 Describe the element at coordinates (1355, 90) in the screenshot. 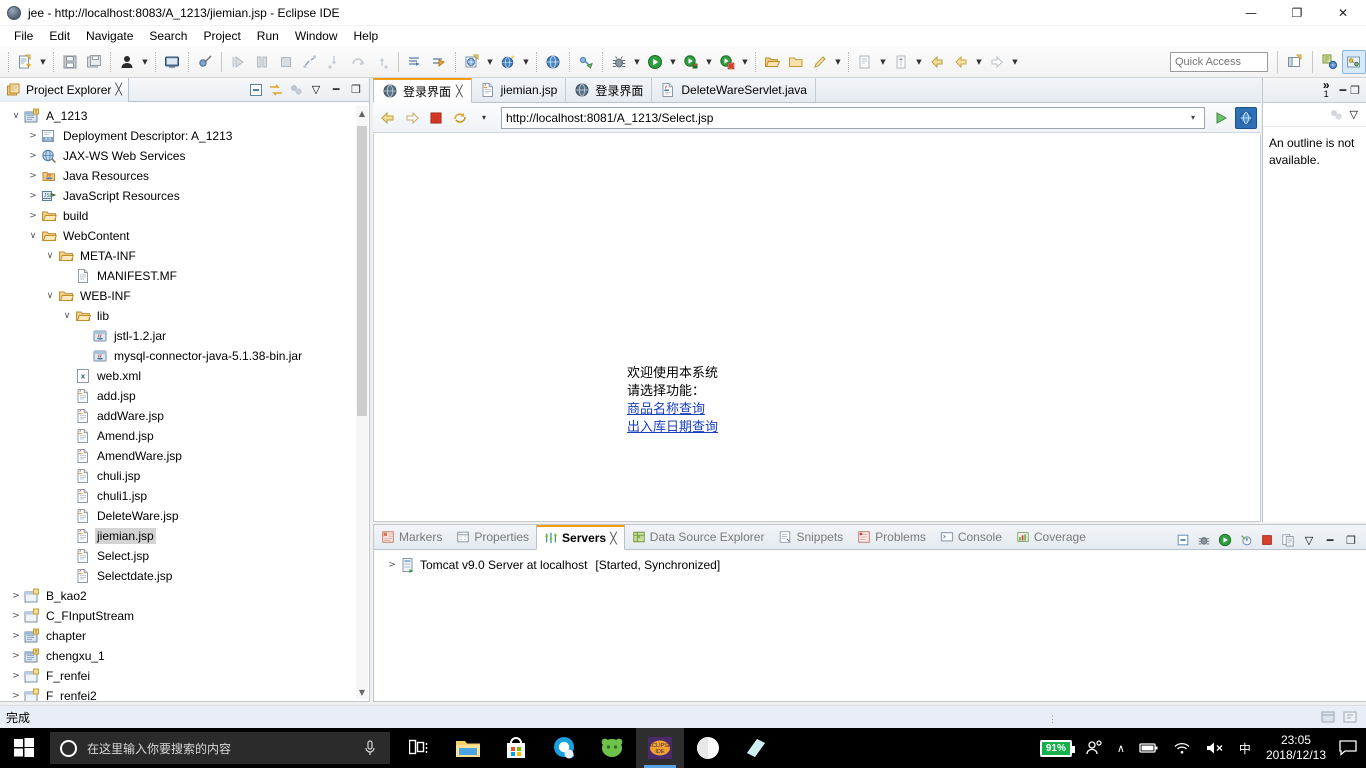

I see `outline-maximize-button: ❐` at that location.